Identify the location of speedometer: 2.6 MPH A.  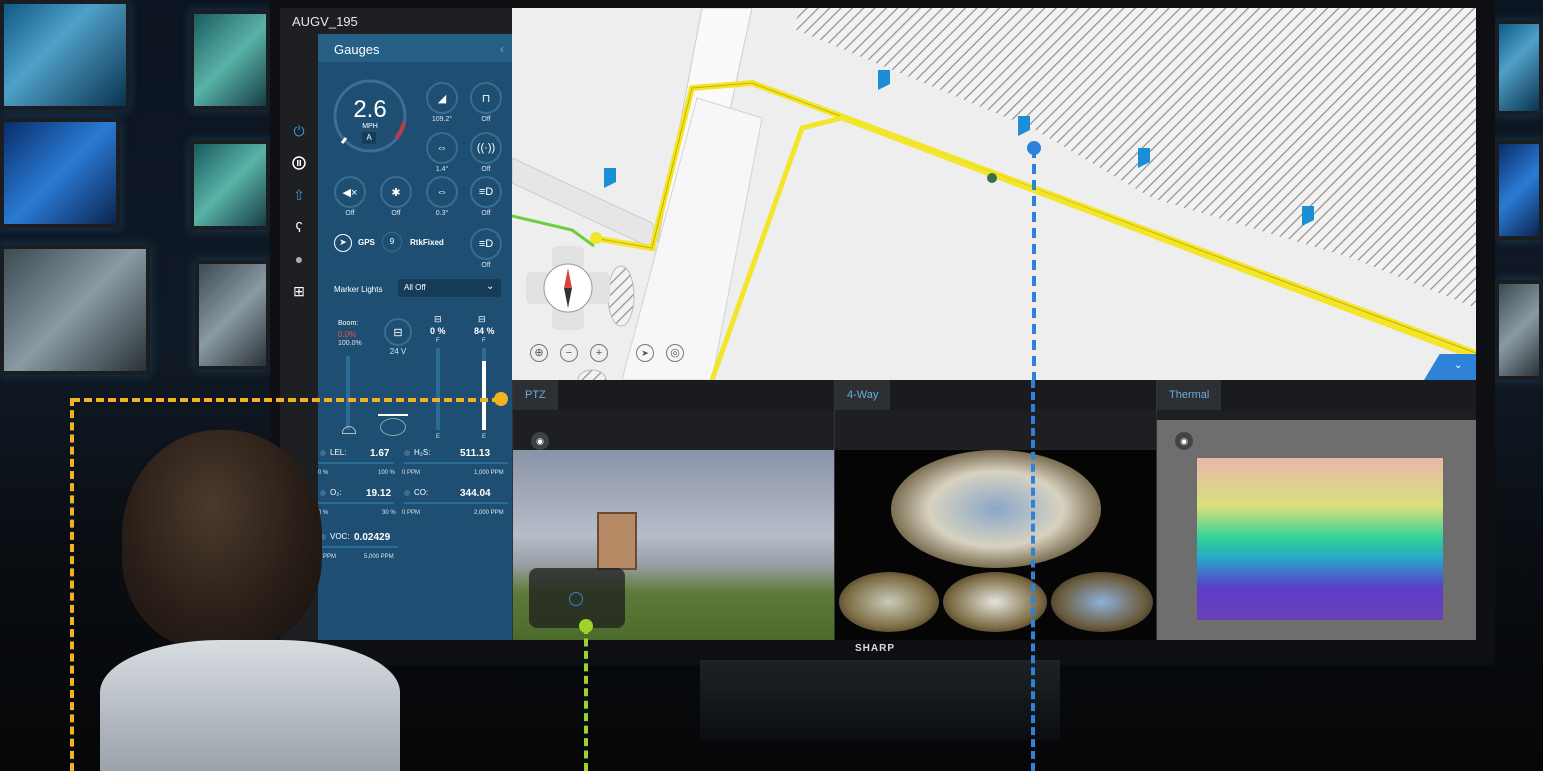
(370, 116).